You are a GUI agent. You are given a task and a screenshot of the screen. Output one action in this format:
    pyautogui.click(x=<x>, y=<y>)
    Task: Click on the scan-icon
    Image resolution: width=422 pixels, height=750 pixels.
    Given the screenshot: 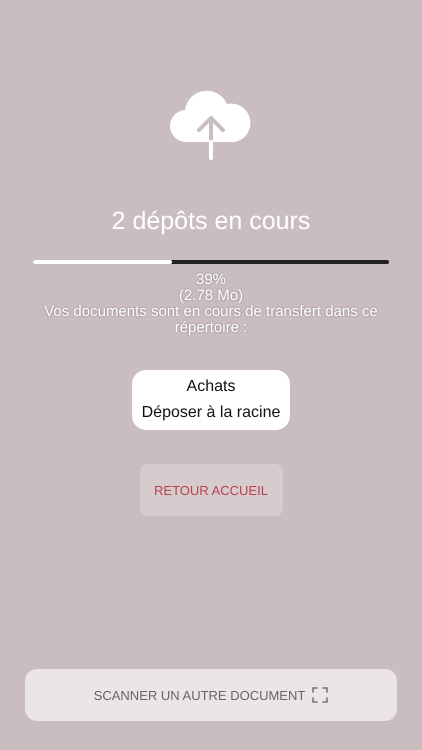 What is the action you would take?
    pyautogui.click(x=320, y=695)
    